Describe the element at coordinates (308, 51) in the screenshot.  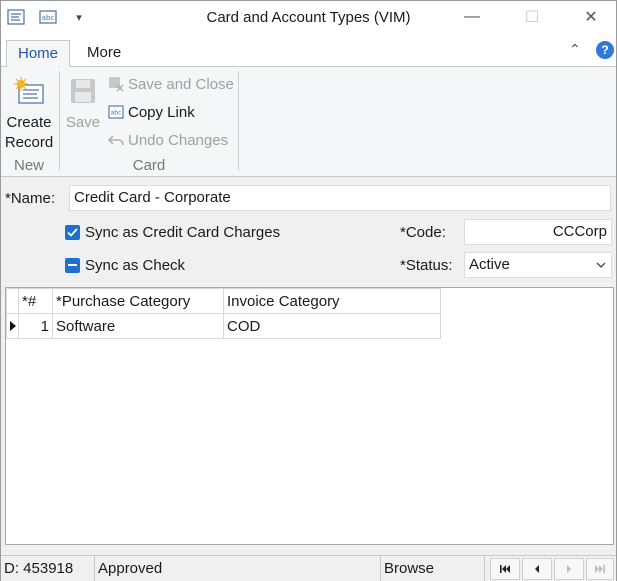
I see `ribbon-tab-bar: Home More ⌃ ?` at that location.